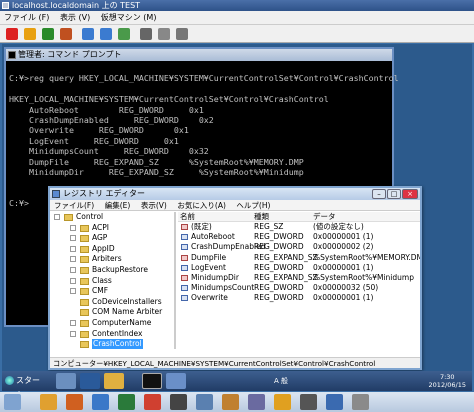 This screenshot has width=474, height=412. What do you see at coordinates (126, 402) in the screenshot?
I see `host-excel-icon` at bounding box center [126, 402].